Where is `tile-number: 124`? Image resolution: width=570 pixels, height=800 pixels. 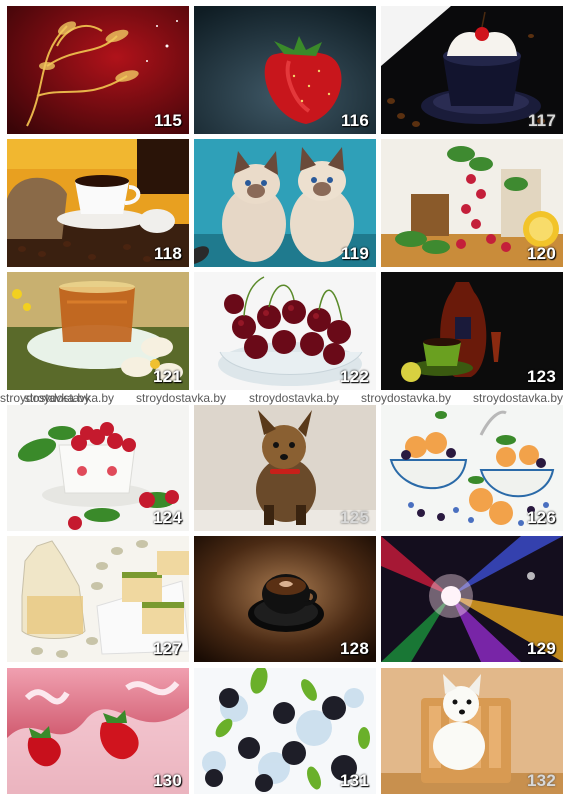 tile-number: 124 is located at coordinates (167, 517).